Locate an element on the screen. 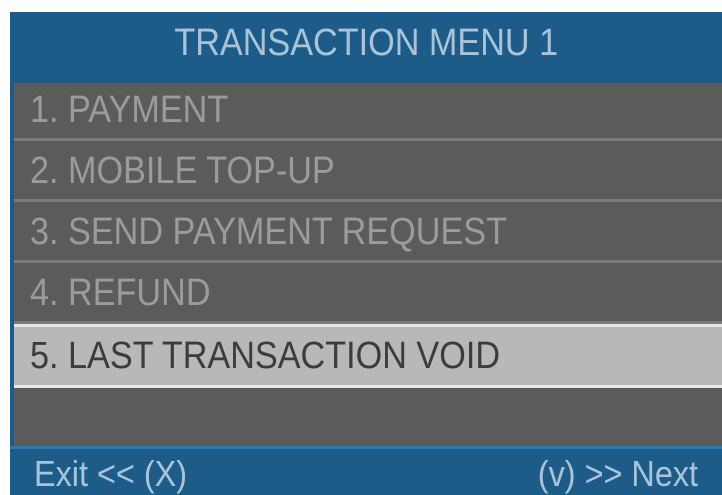  menu-item-label: 4. REFUND is located at coordinates (120, 293).